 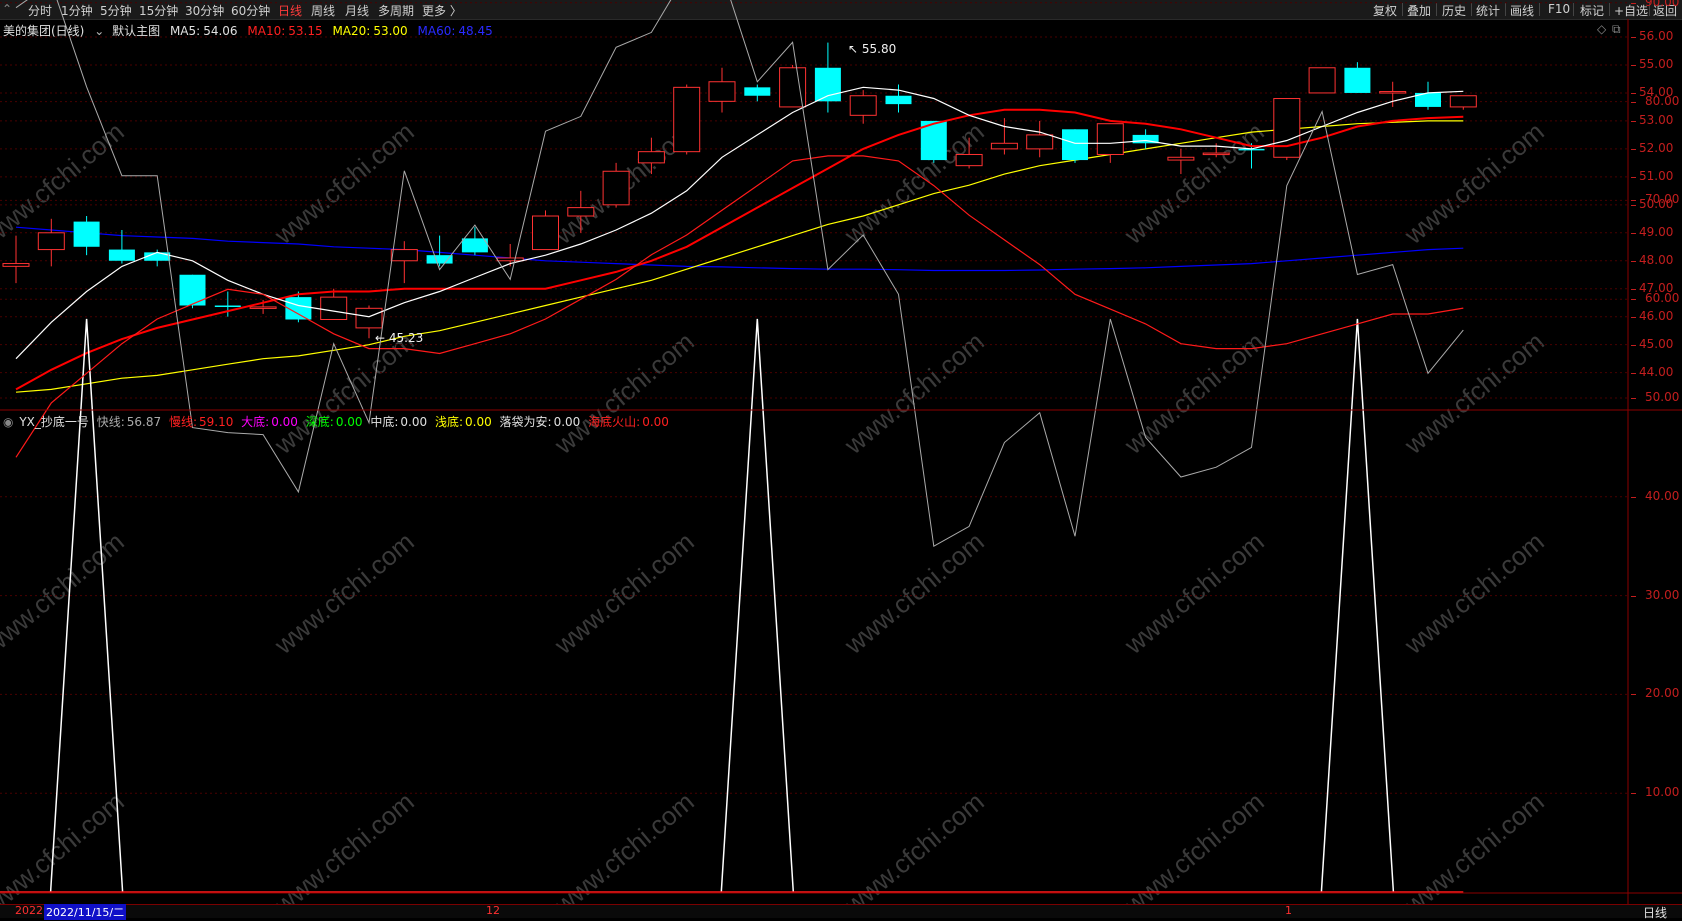 What do you see at coordinates (85, 912) in the screenshot?
I see `cursor-date: 2022/11/15/二` at bounding box center [85, 912].